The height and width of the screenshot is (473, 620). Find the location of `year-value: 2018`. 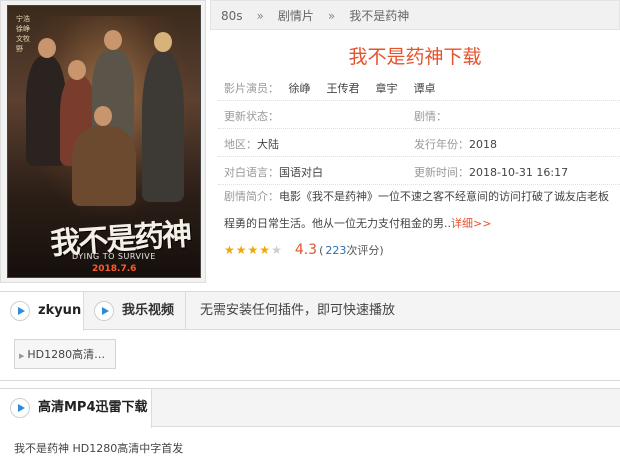

year-value: 2018 is located at coordinates (483, 144).